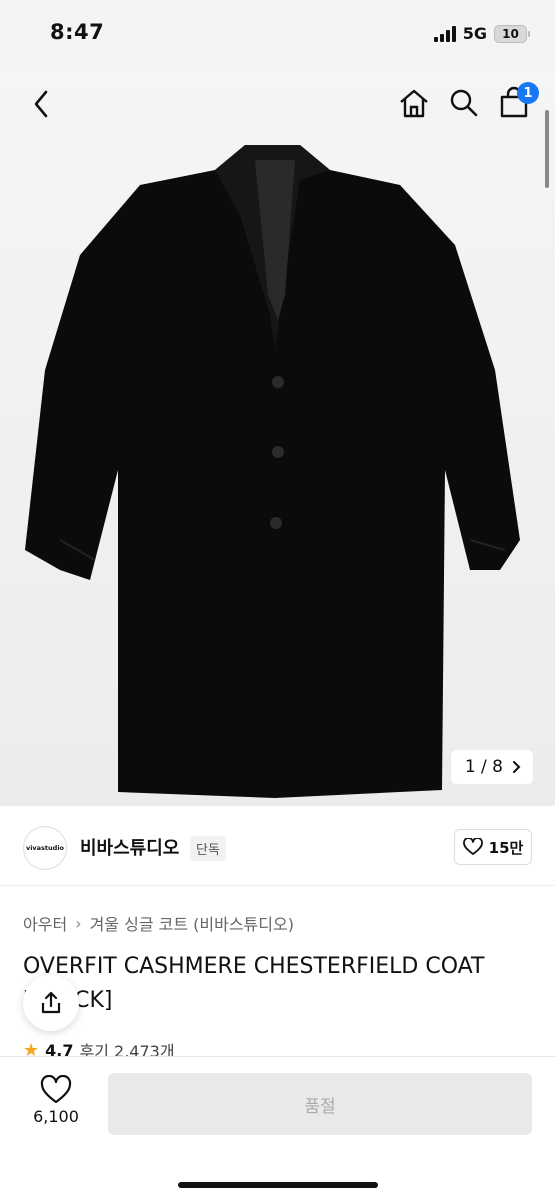 This screenshot has width=555, height=1200. I want to click on home-button, so click(414, 103).